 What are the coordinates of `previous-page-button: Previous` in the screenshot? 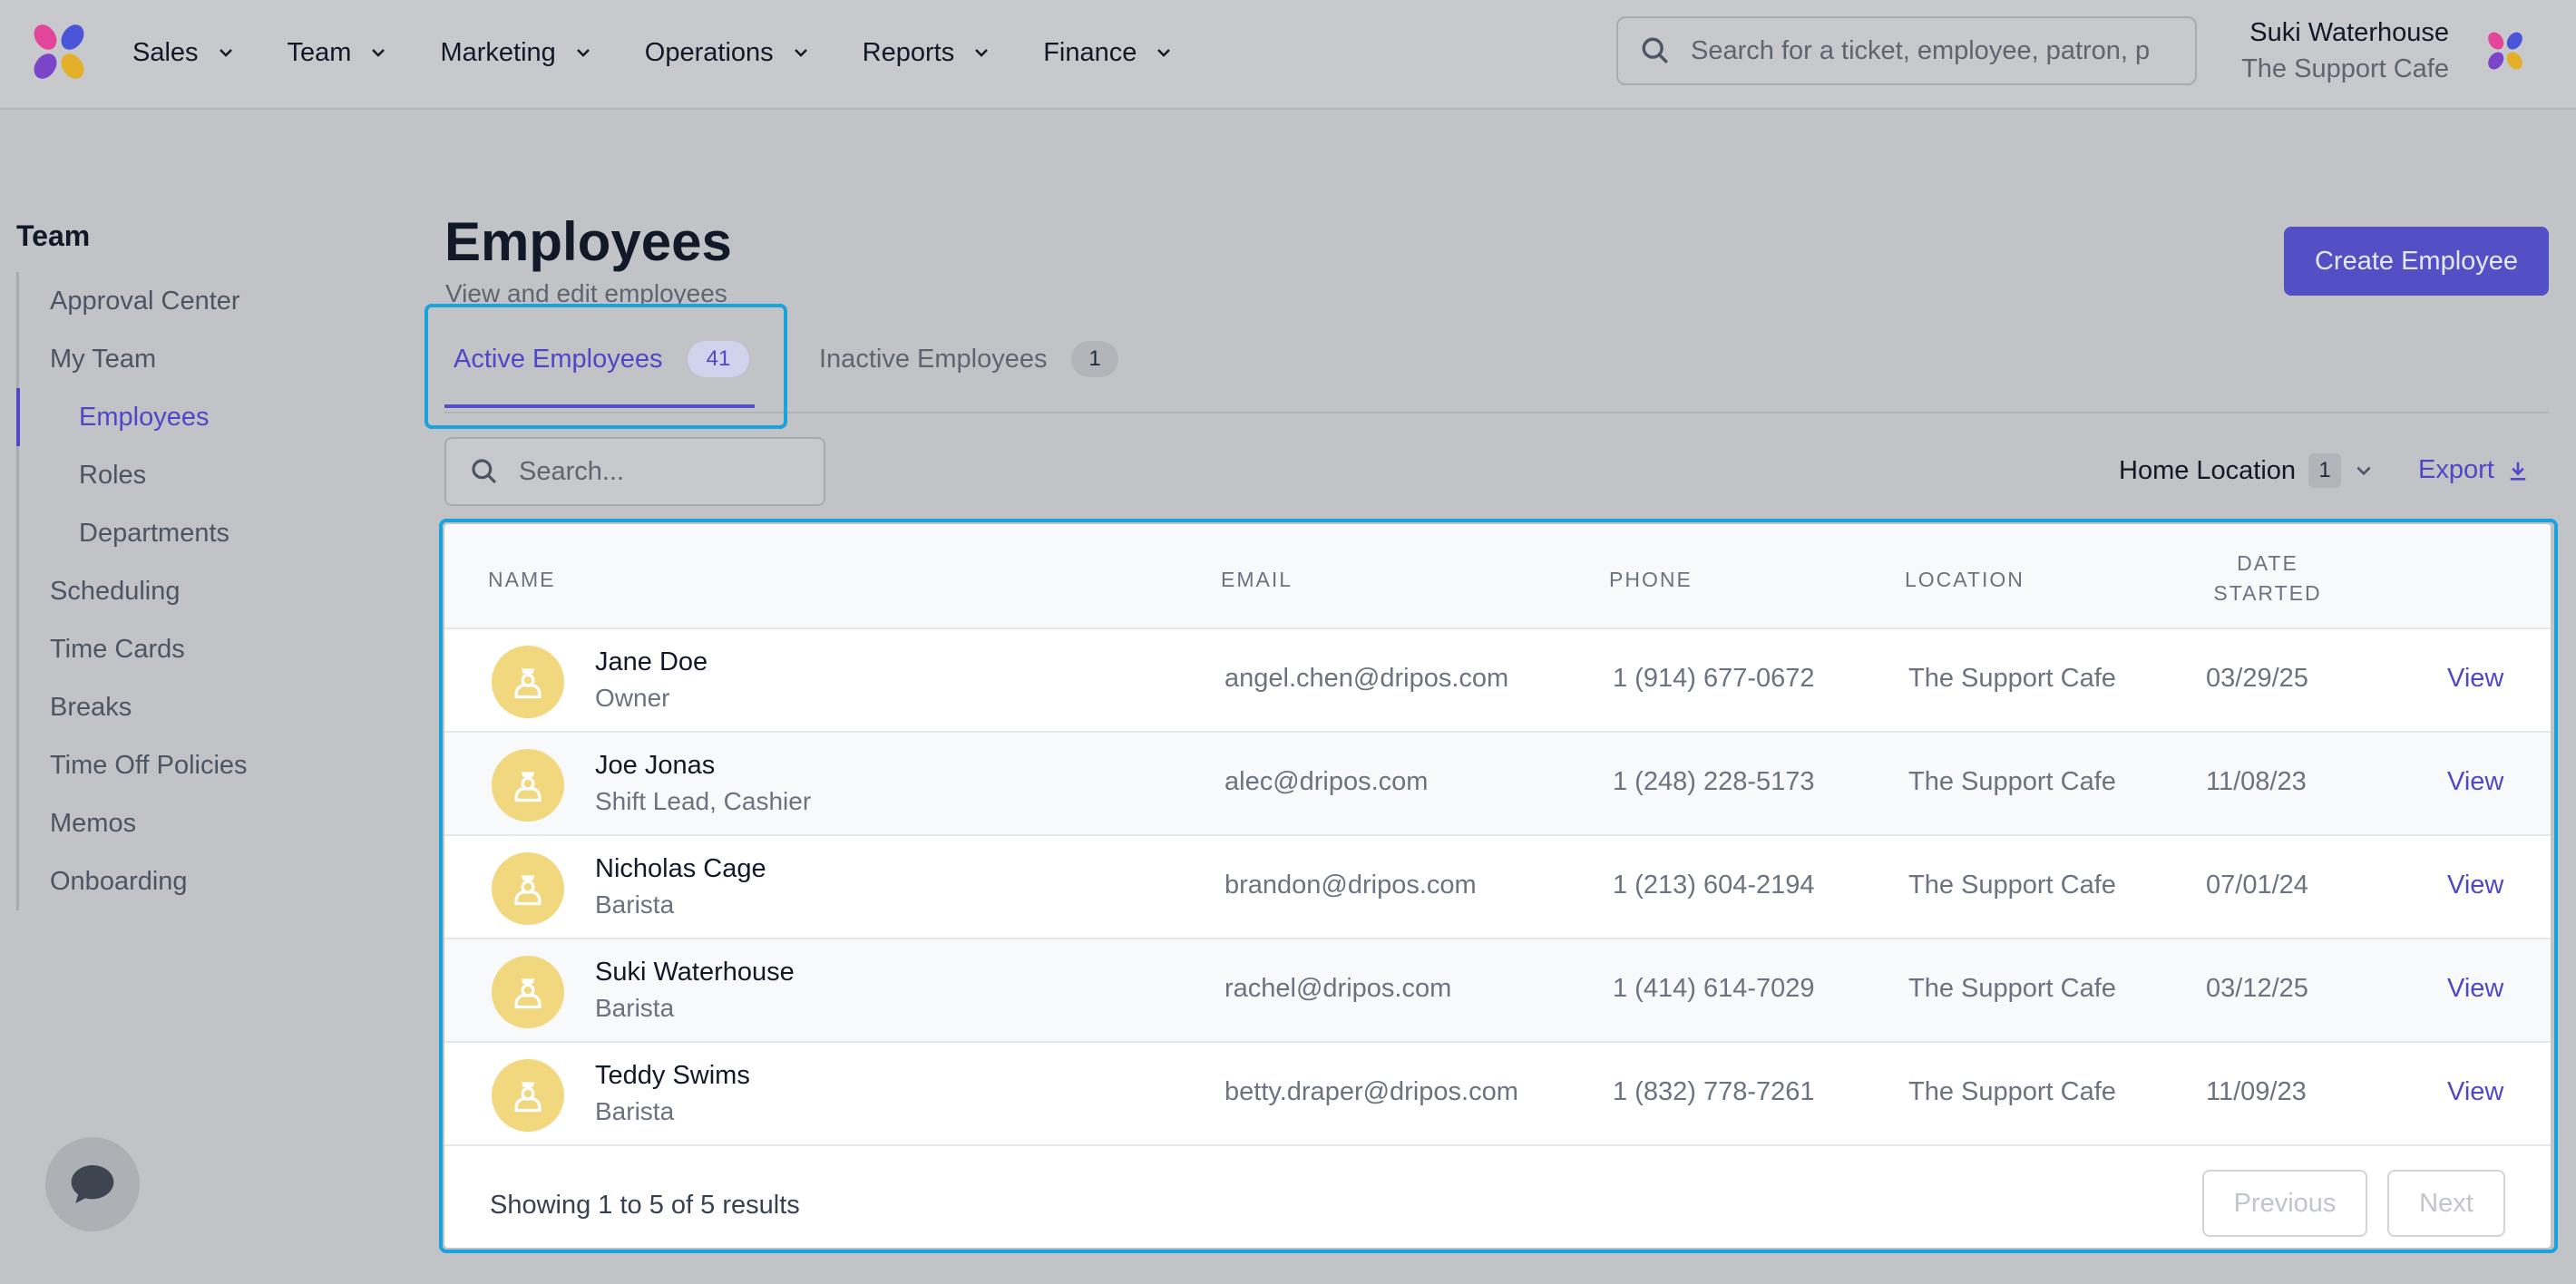 It's located at (2284, 1203).